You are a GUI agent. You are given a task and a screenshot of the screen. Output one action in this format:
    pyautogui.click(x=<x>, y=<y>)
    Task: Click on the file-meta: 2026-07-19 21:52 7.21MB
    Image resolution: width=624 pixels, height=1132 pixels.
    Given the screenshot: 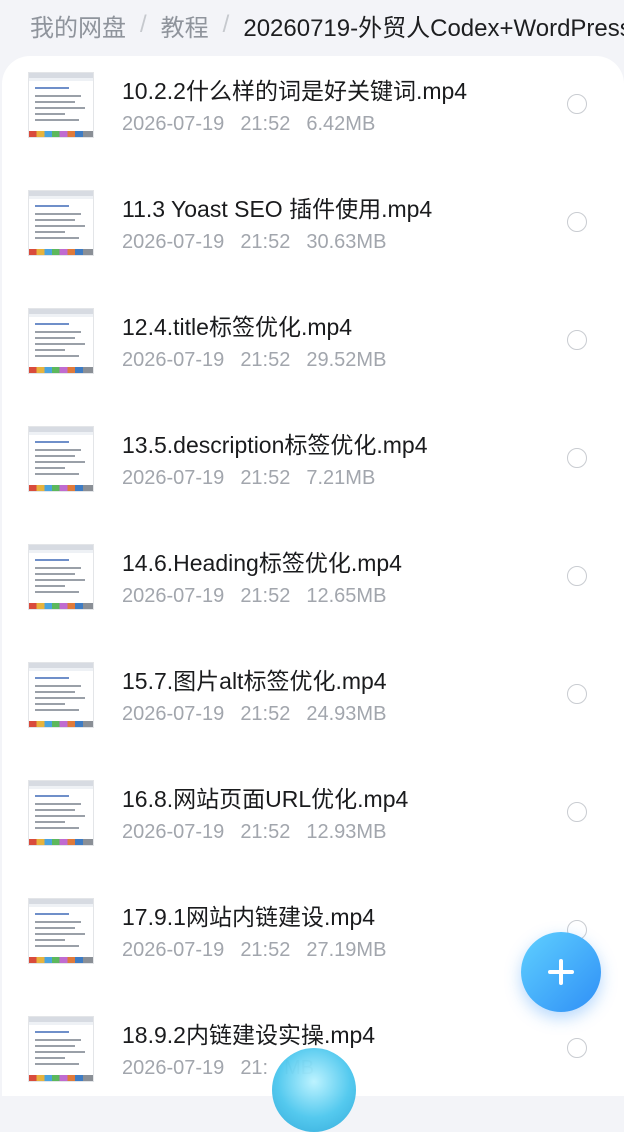 What is the action you would take?
    pyautogui.click(x=248, y=478)
    